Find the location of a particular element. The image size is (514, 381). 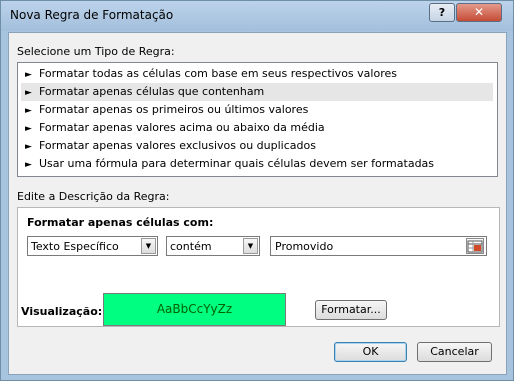

preview-label: Visualização: is located at coordinates (62, 311).